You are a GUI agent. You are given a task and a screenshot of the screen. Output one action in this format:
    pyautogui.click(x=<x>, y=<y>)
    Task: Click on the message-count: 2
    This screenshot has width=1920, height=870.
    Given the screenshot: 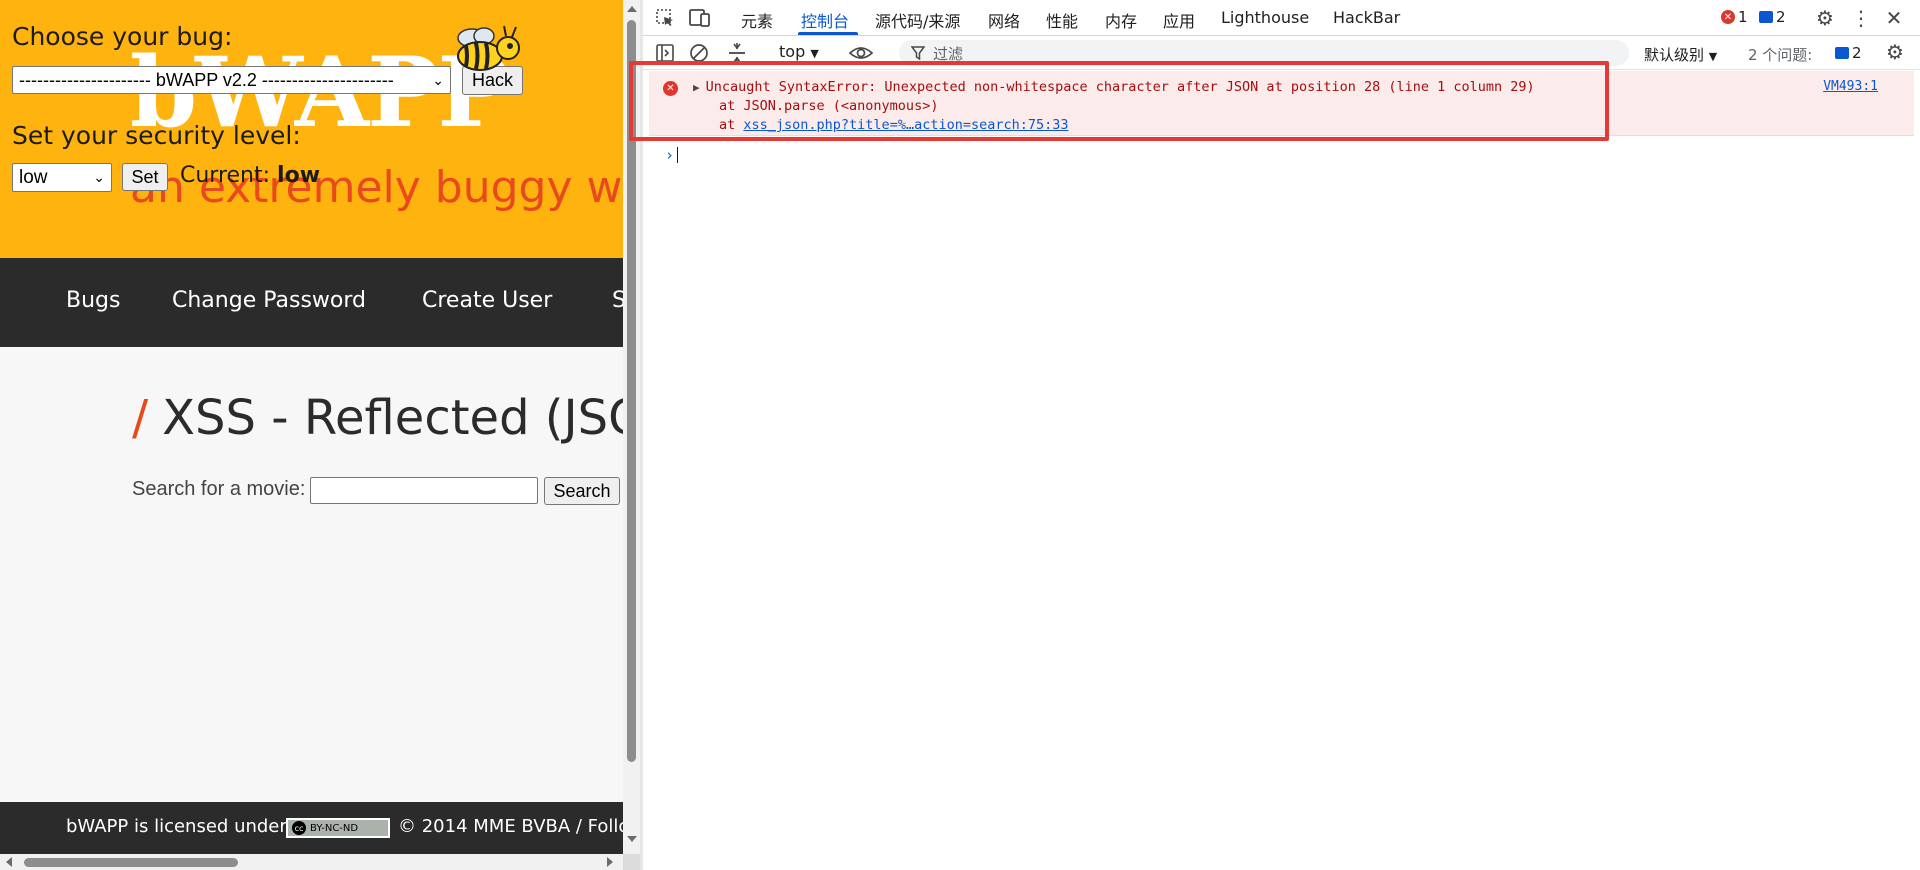 What is the action you would take?
    pyautogui.click(x=1781, y=17)
    